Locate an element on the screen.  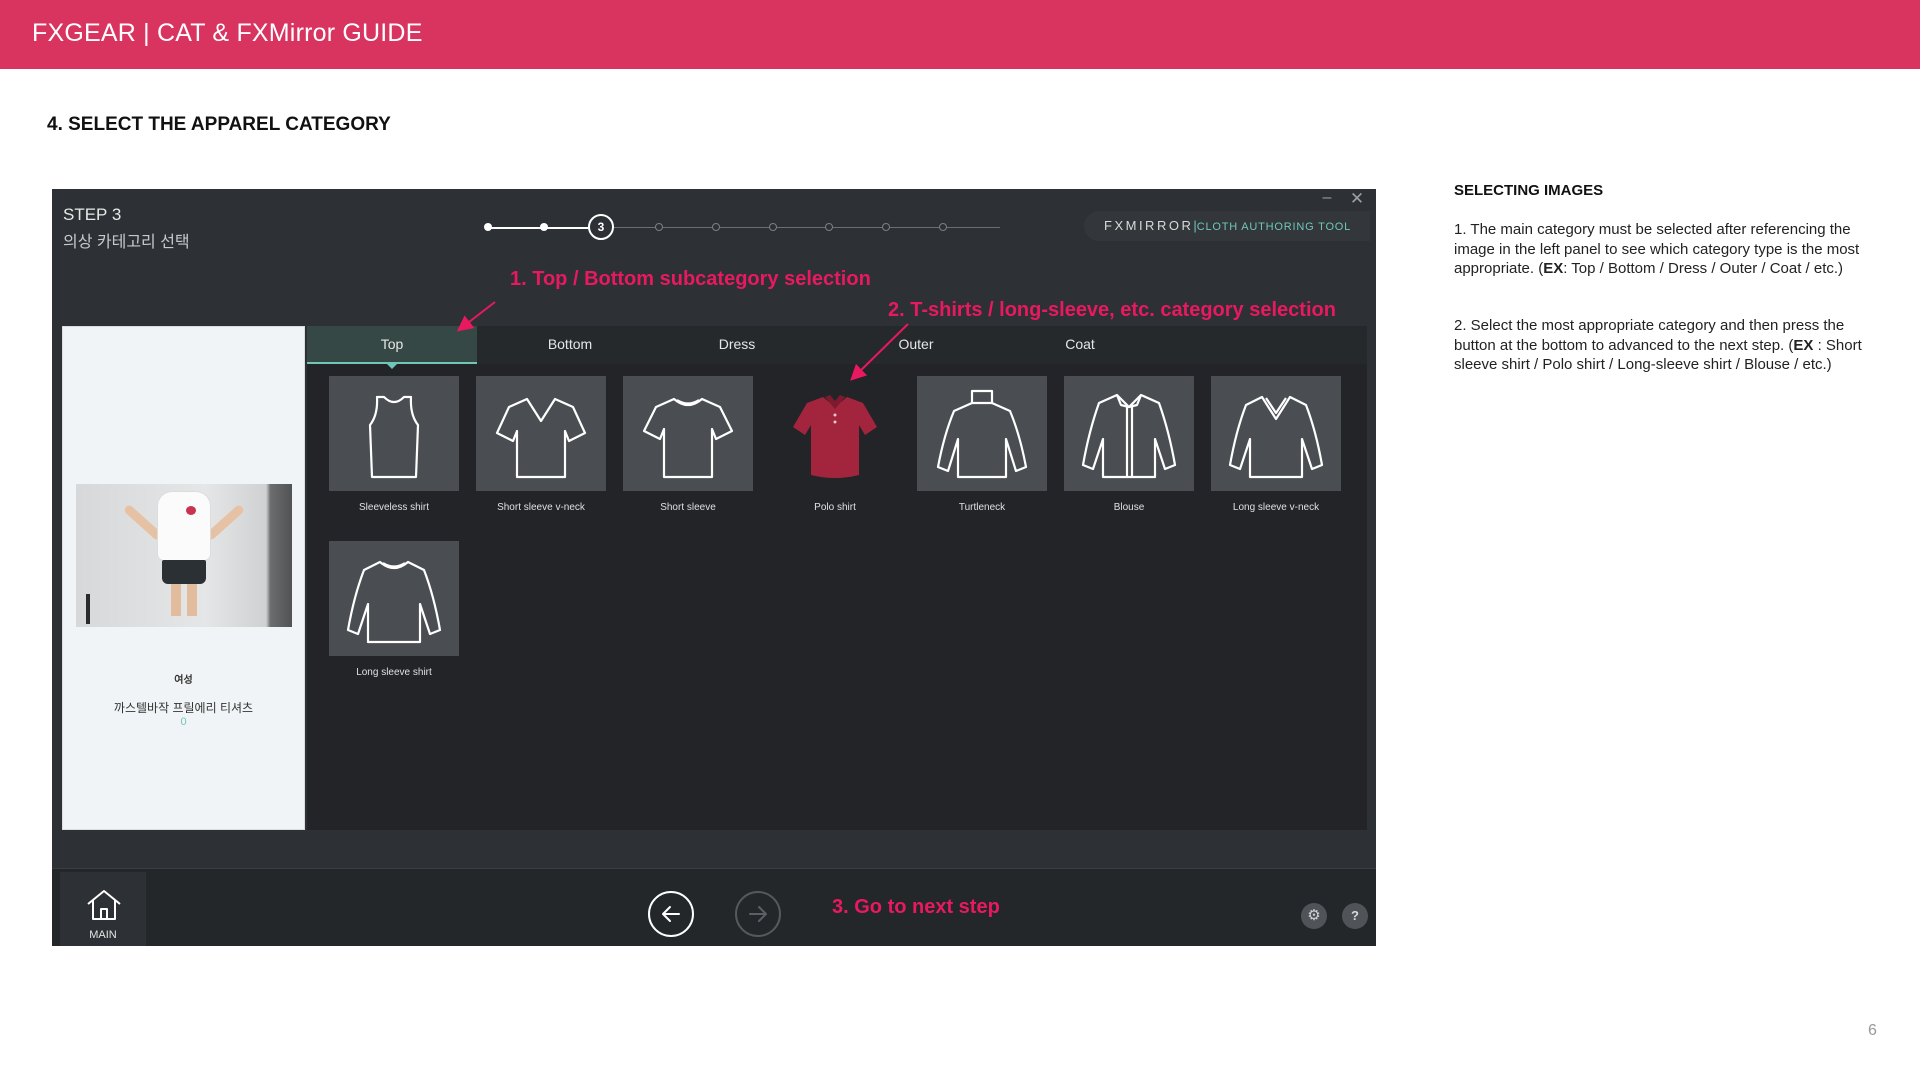
banner-title: FXGEAR | CAT & FXMirror GUIDE is located at coordinates (227, 33).